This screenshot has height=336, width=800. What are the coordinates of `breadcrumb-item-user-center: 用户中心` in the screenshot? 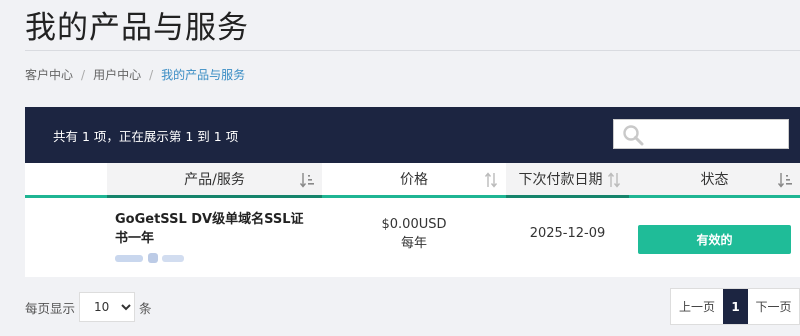 It's located at (117, 74).